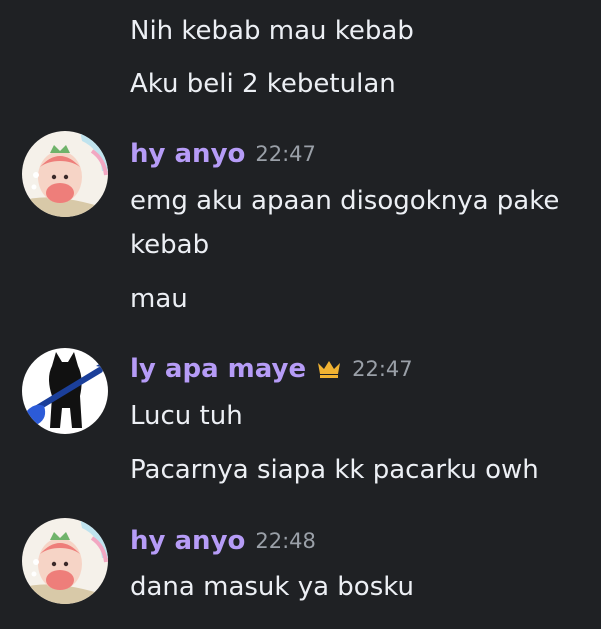  What do you see at coordinates (159, 299) in the screenshot?
I see `message-text: mau` at bounding box center [159, 299].